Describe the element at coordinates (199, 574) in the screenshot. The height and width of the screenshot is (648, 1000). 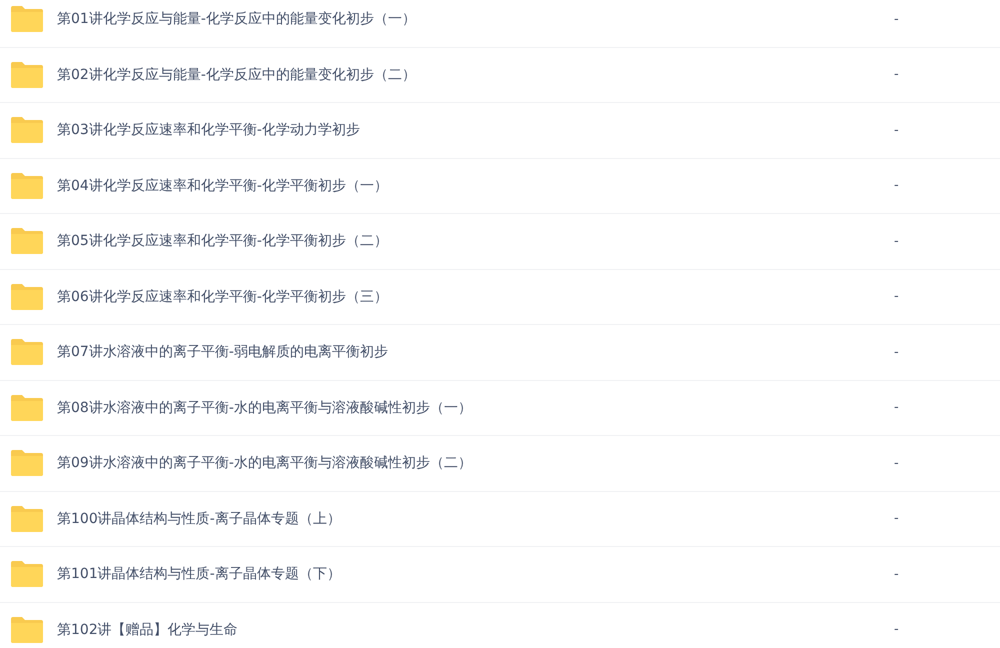
I see `folder-name: 第101讲晶体结构与性质-离子晶体专题（下）` at that location.